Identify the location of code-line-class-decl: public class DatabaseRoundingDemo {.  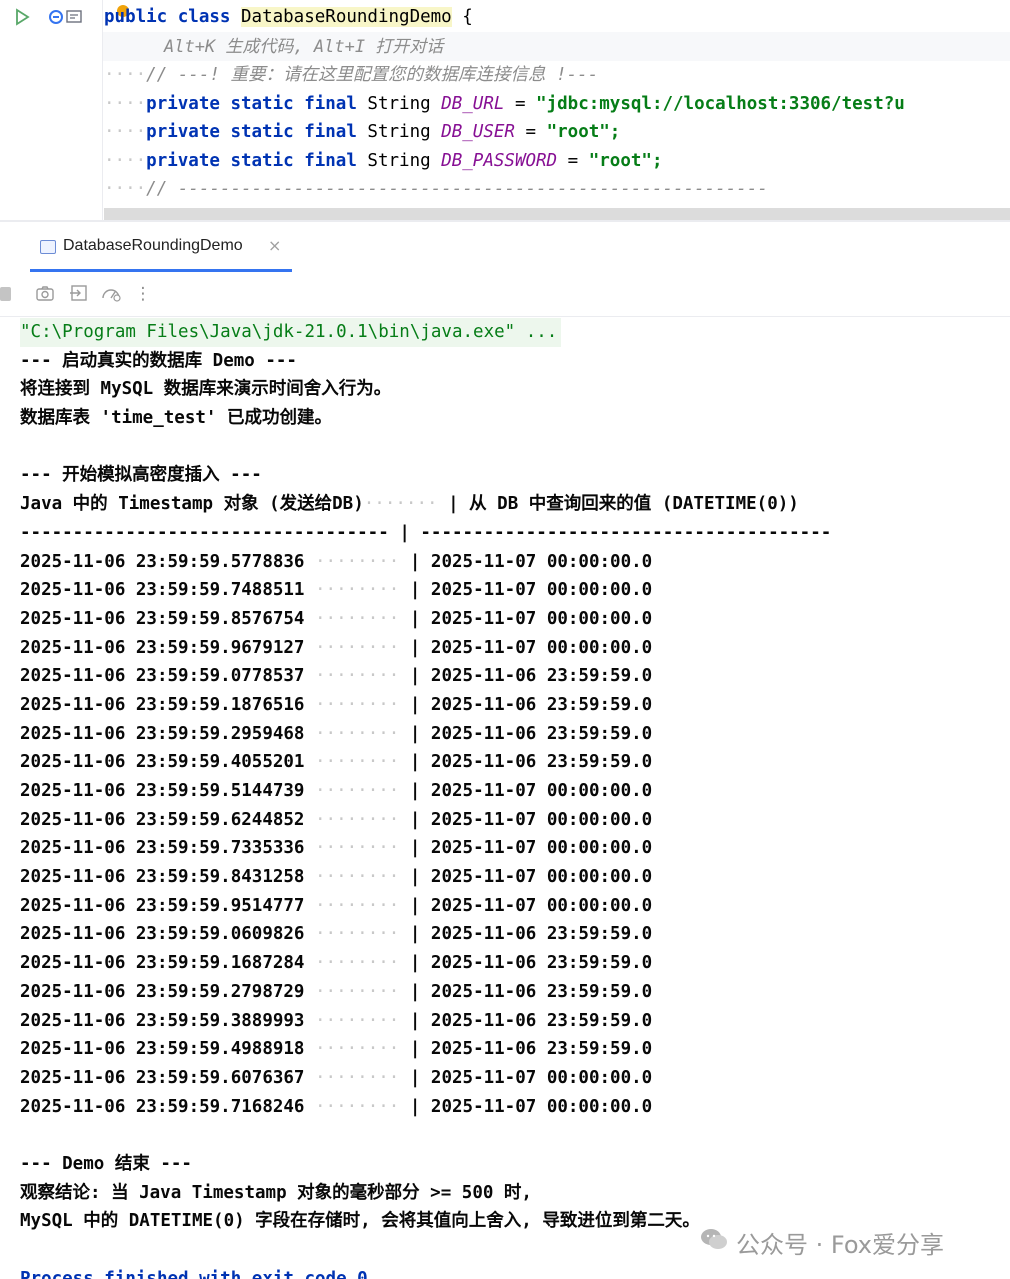
(288, 17).